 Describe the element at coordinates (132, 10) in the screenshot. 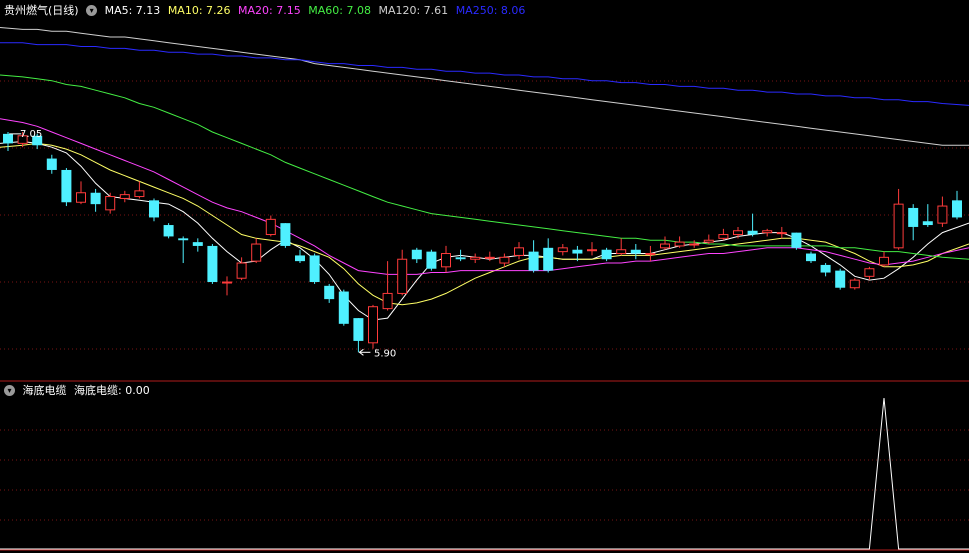

I see `ma5-value: MA5: 7.13` at that location.